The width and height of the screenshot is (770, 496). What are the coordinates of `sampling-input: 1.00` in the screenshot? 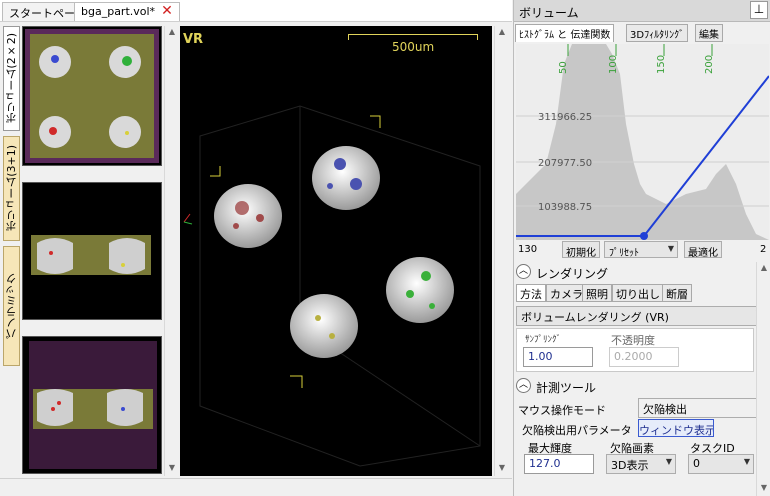 It's located at (558, 357).